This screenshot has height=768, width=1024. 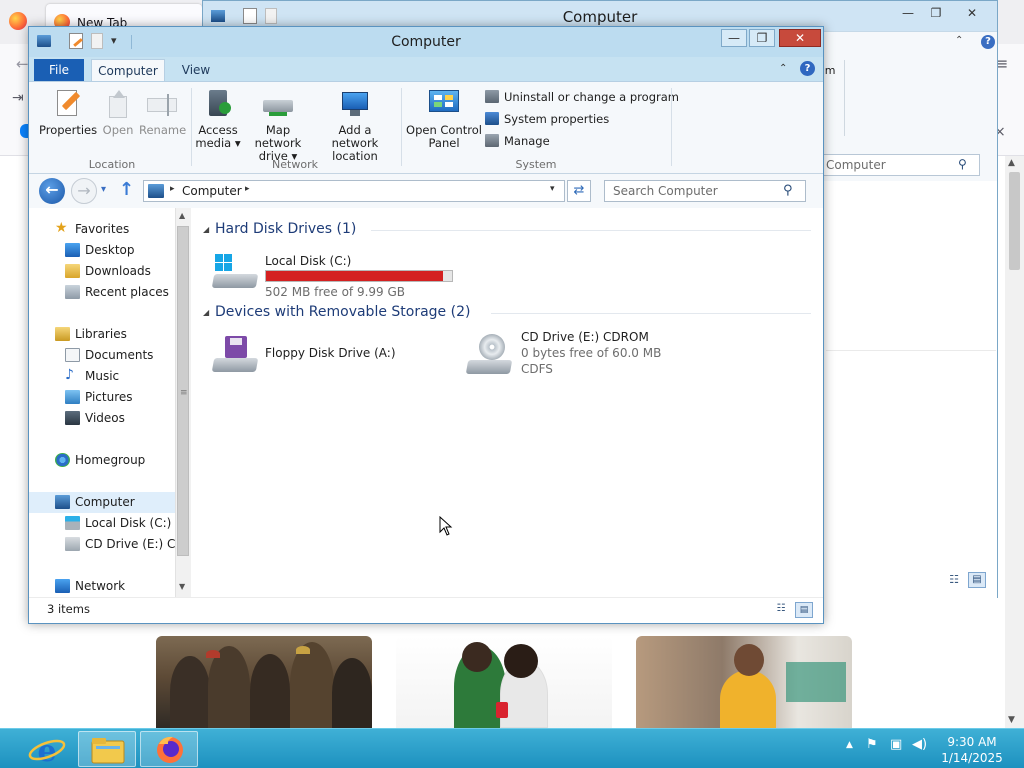 I want to click on search-icon: ⚲, so click(x=788, y=190).